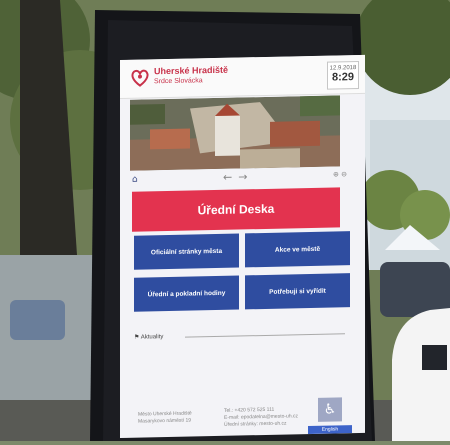 This screenshot has height=445, width=450. What do you see at coordinates (255, 424) in the screenshot?
I see `footer-web: Úřední stránky: mesto-uh.cz` at bounding box center [255, 424].